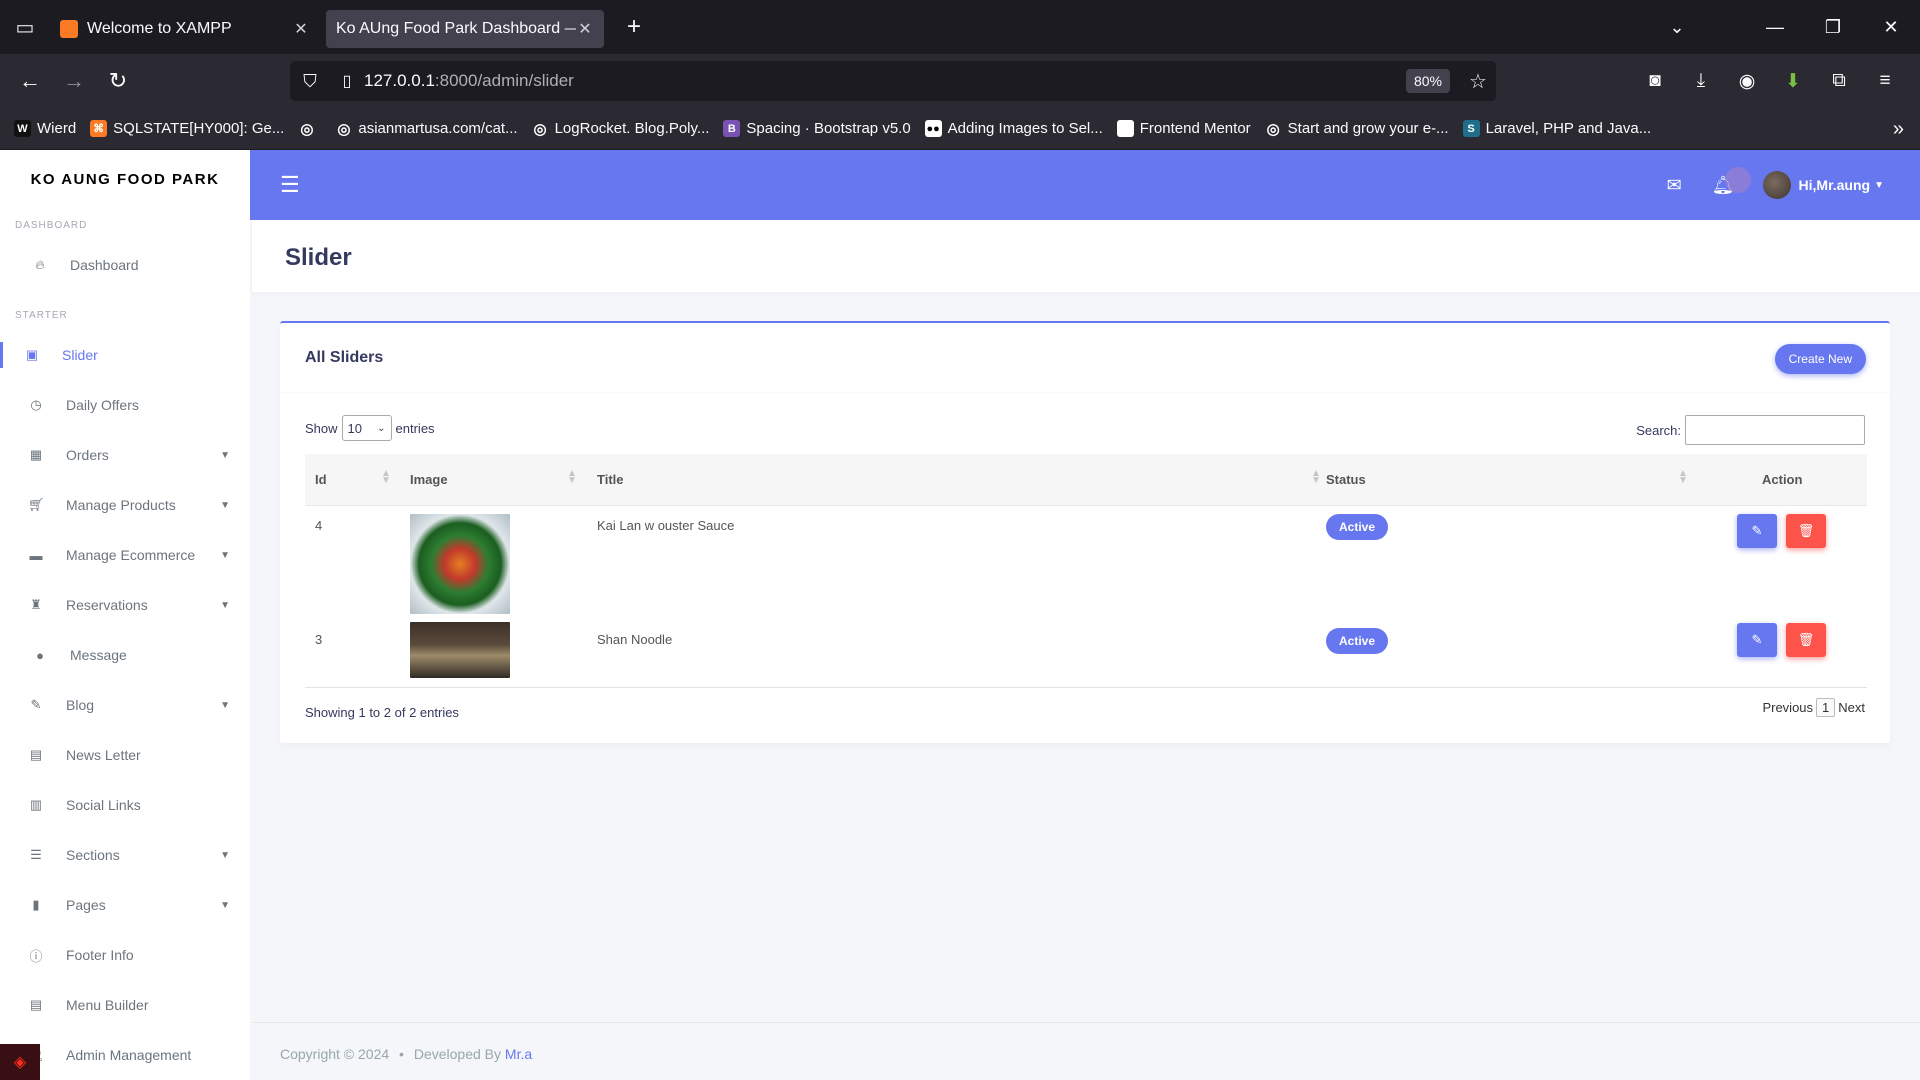 The image size is (1920, 1080). Describe the element at coordinates (25, 27) in the screenshot. I see `tab-list-icon: ▭` at that location.